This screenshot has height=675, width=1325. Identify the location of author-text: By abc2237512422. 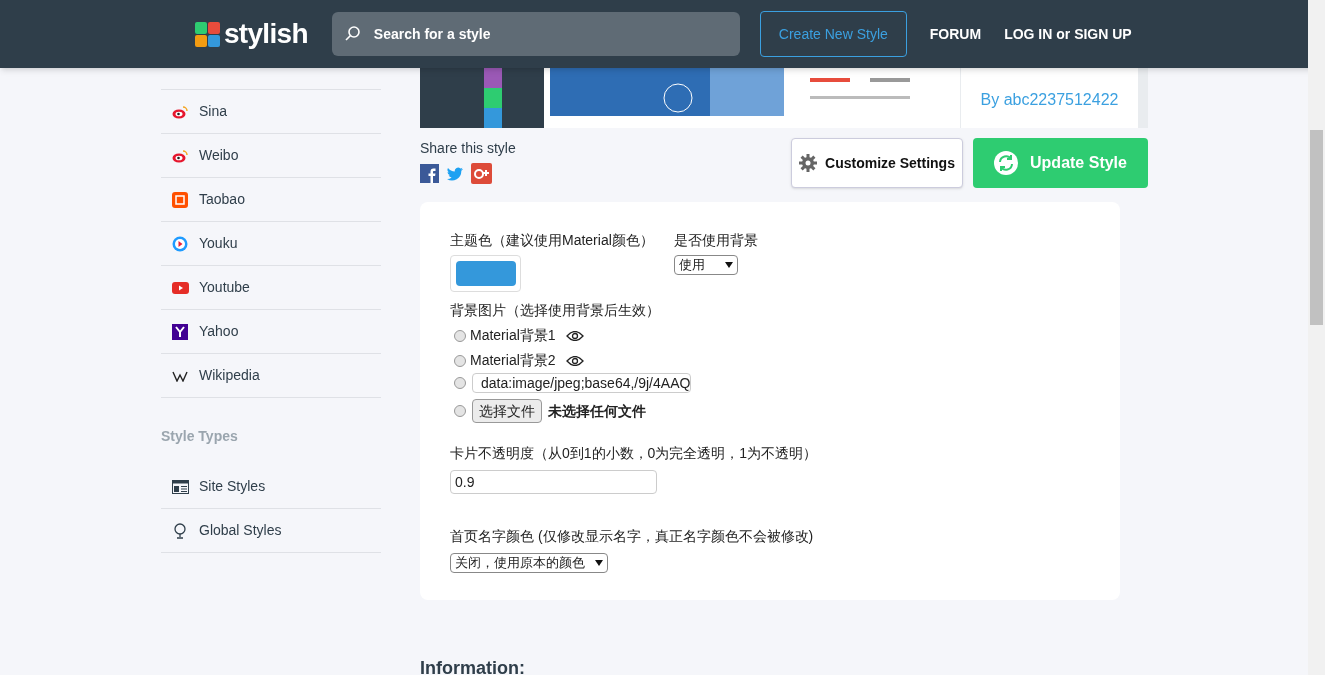
(1049, 100).